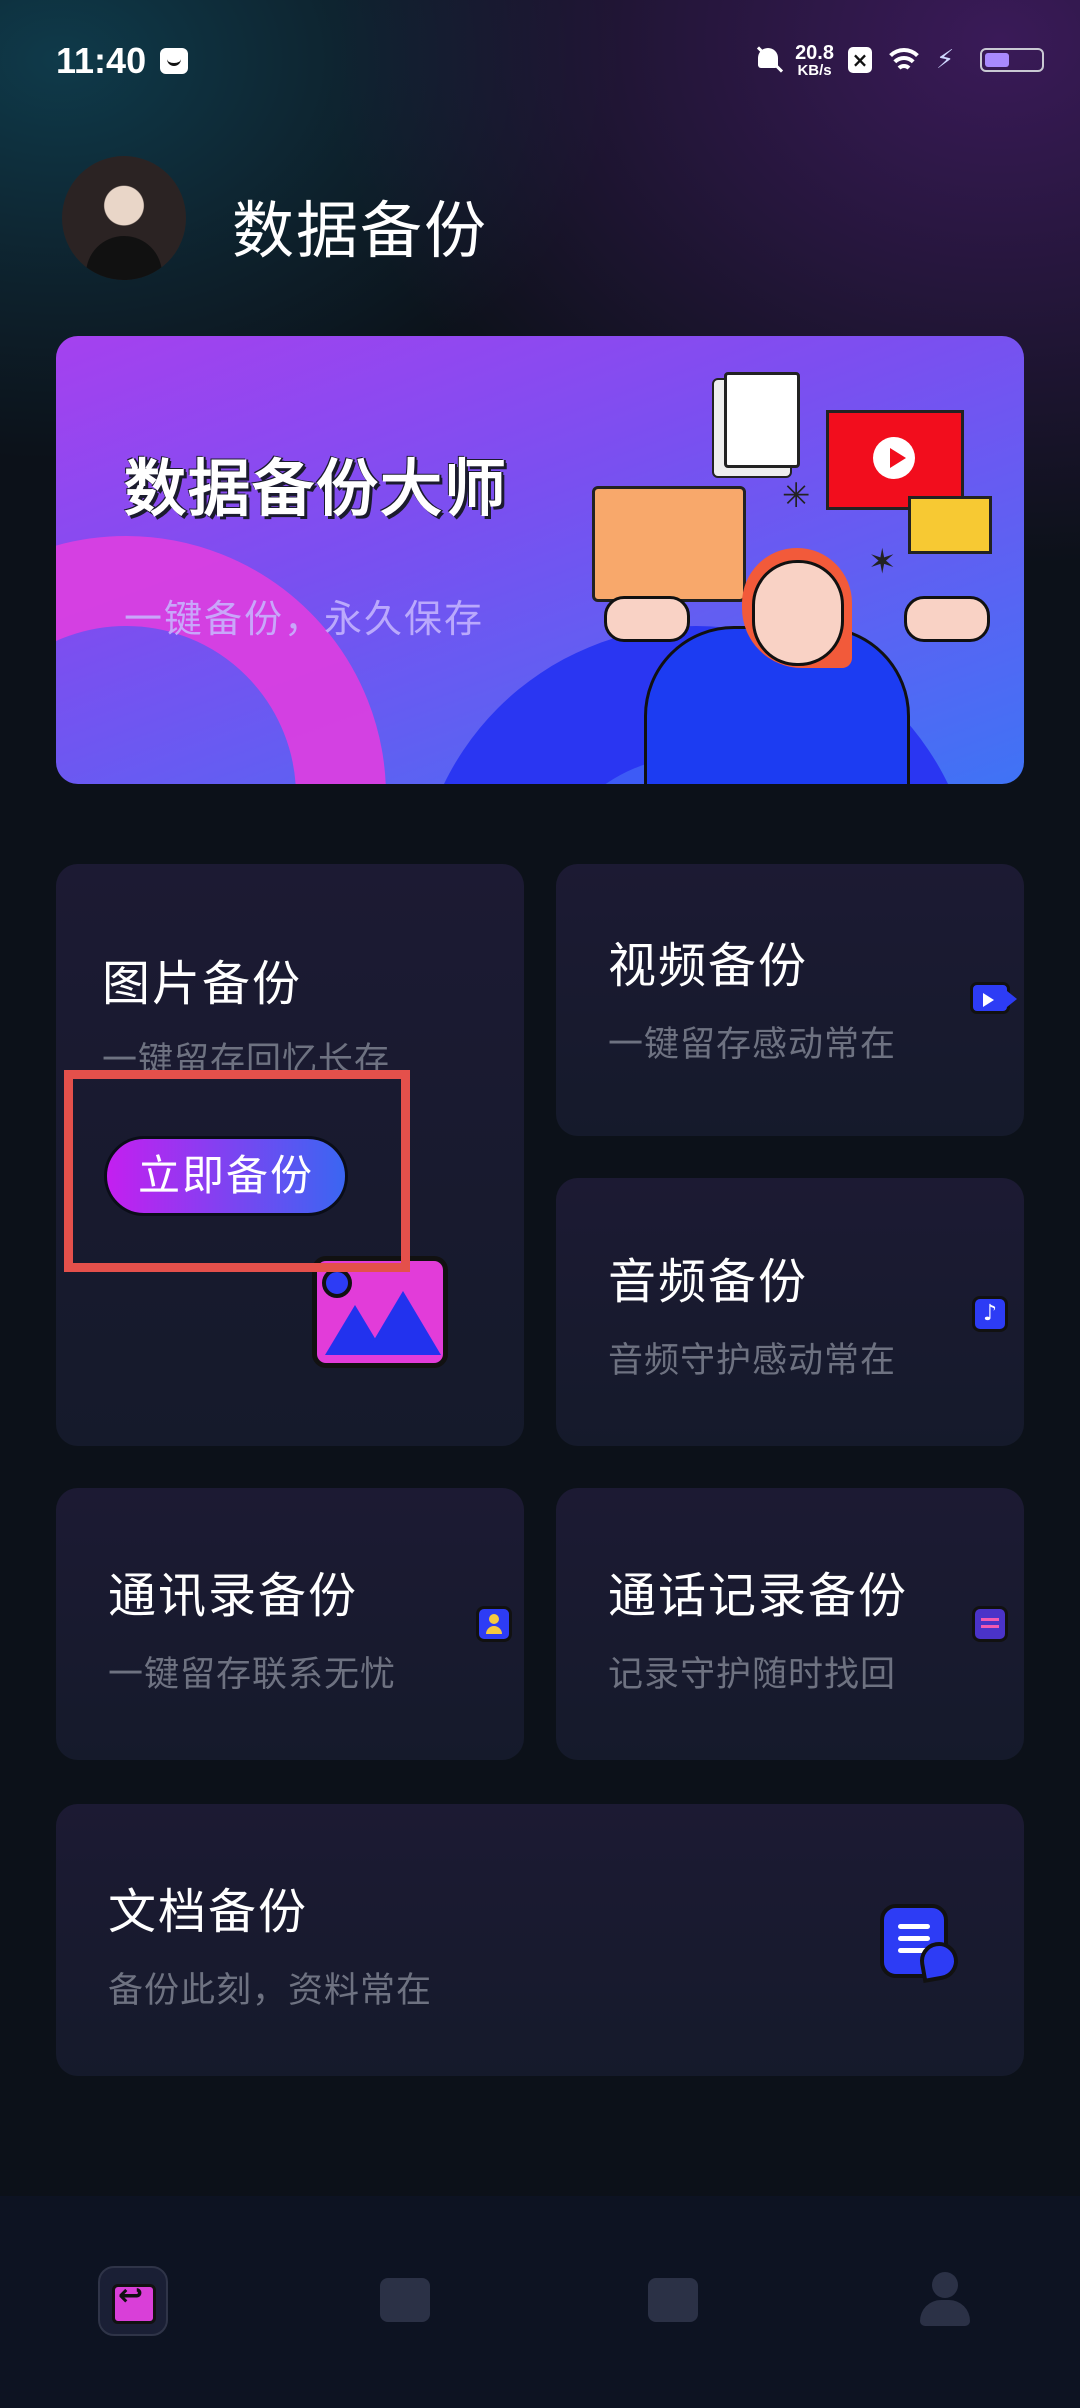 The image size is (1080, 2408). What do you see at coordinates (762, 420) in the screenshot?
I see `documents-illustration` at bounding box center [762, 420].